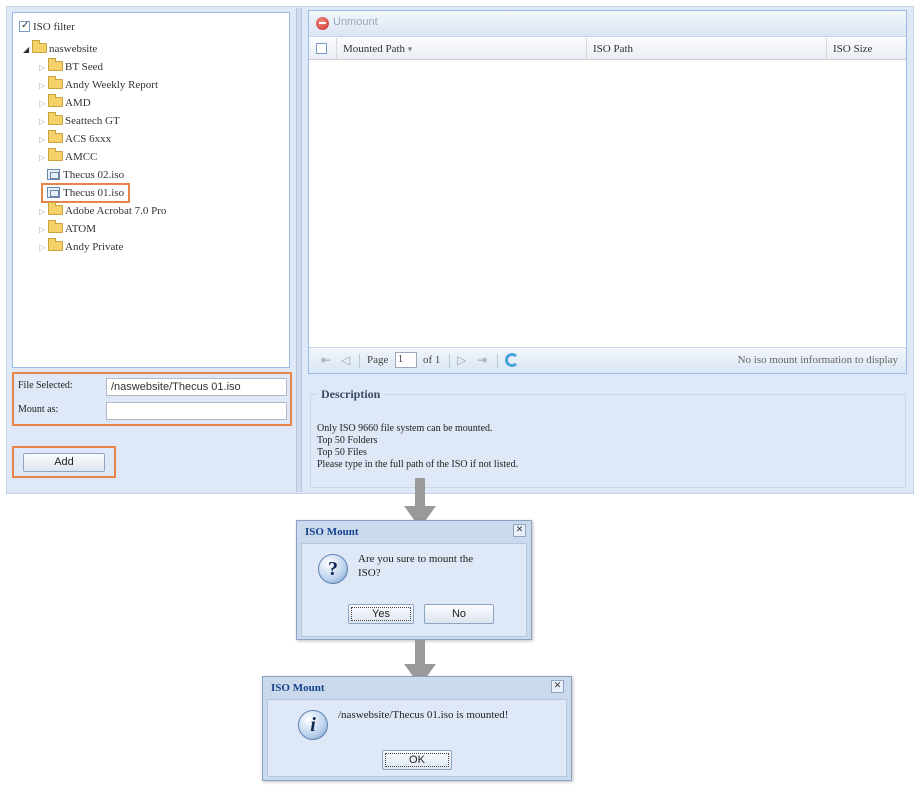 The image size is (921, 787). I want to click on column-mounted-path: Mounted Path ▾, so click(462, 49).